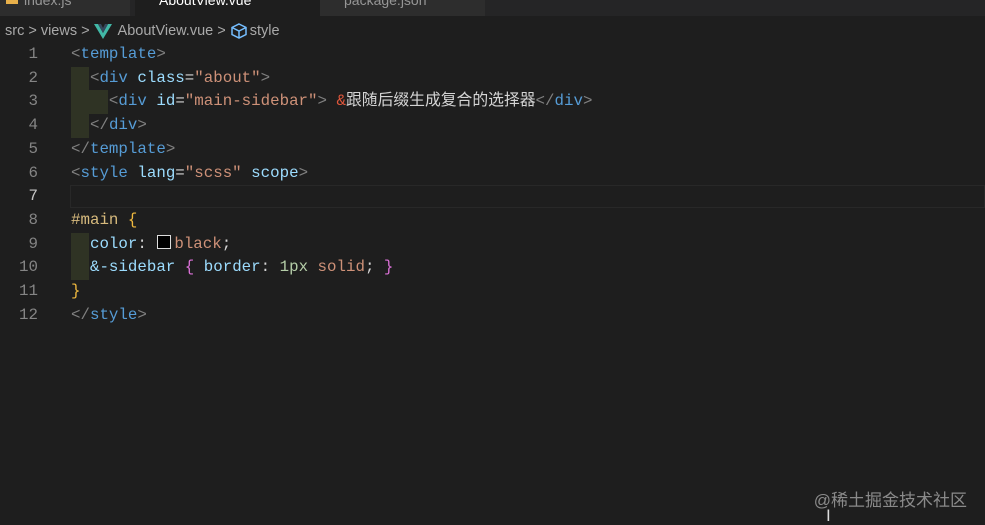  I want to click on line-number: 1, so click(33, 54).